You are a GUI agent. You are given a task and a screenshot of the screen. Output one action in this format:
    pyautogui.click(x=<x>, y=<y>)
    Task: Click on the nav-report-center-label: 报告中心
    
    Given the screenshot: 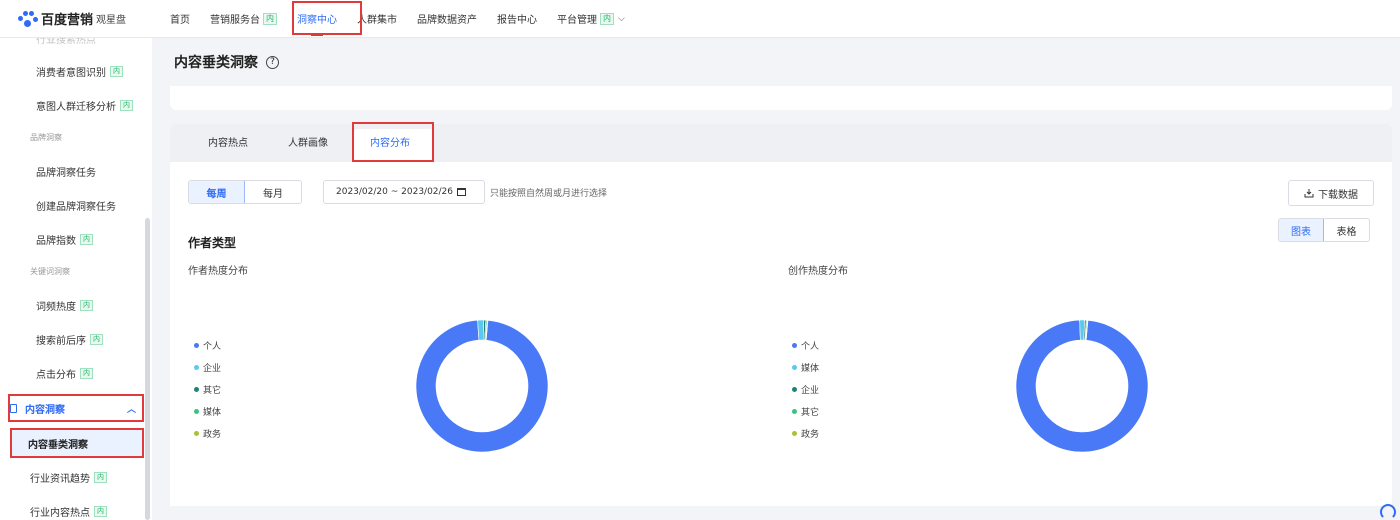 What is the action you would take?
    pyautogui.click(x=517, y=20)
    